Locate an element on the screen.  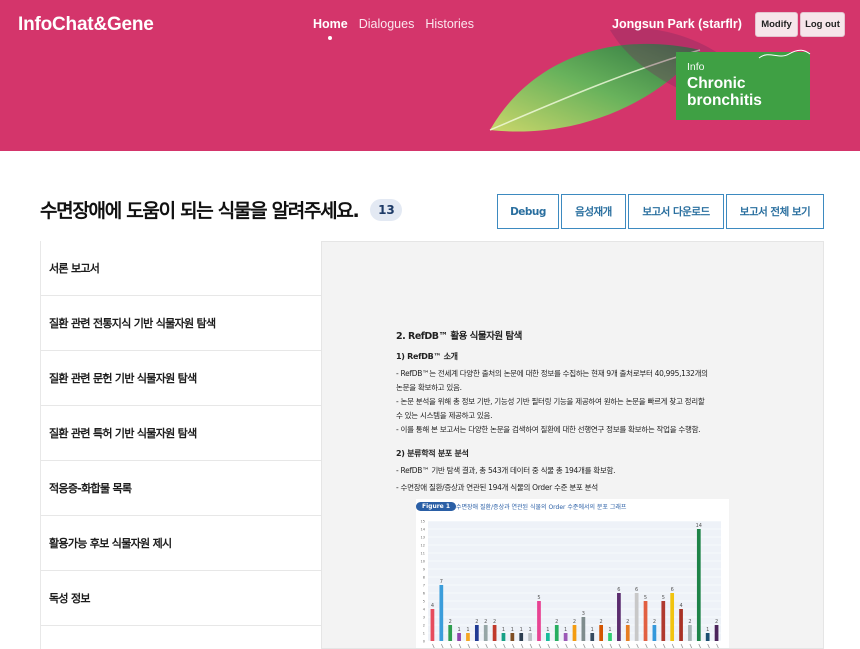
app-logo: InfoChat&Gene is located at coordinates (86, 25).